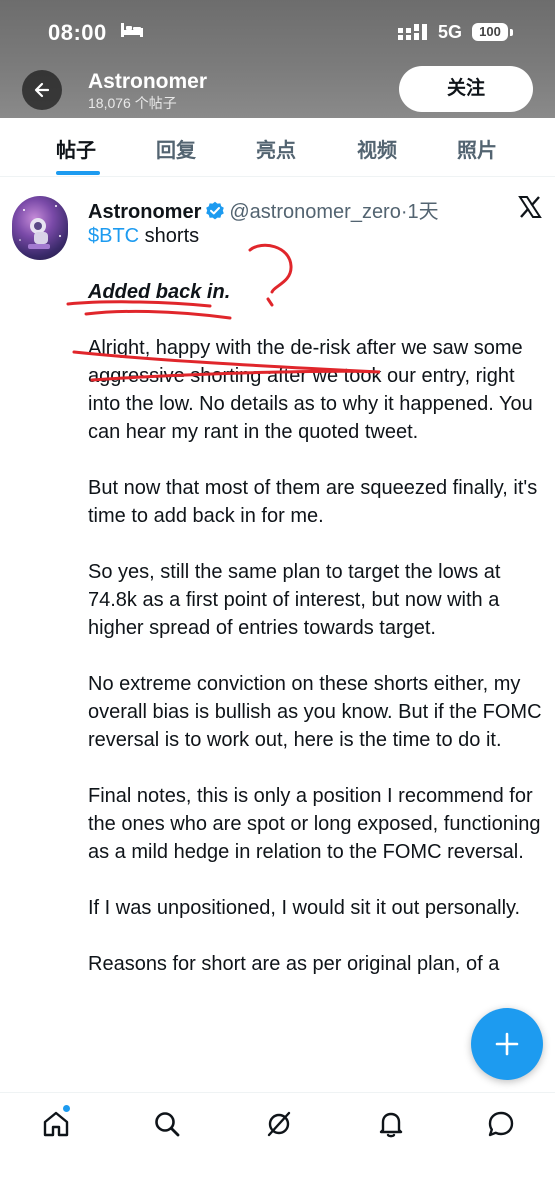  I want to click on active-tab-indicator, so click(78, 173).